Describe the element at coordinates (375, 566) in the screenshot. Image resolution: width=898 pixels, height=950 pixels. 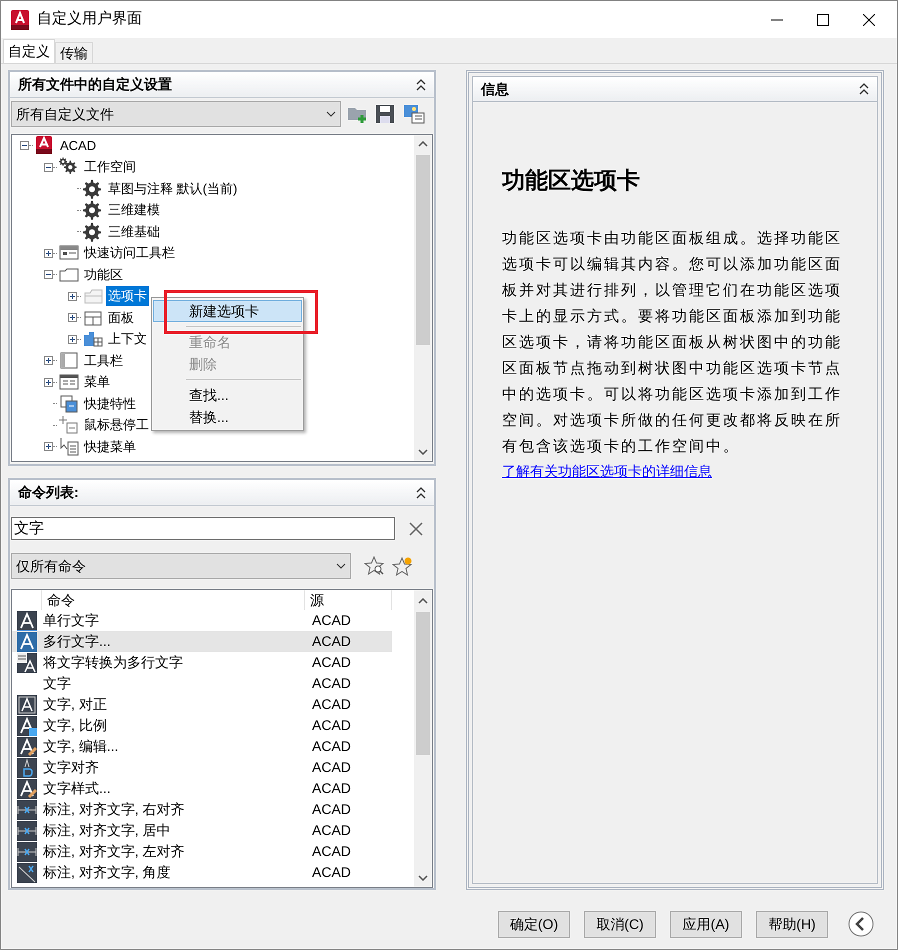
I see `star-search-icon` at that location.